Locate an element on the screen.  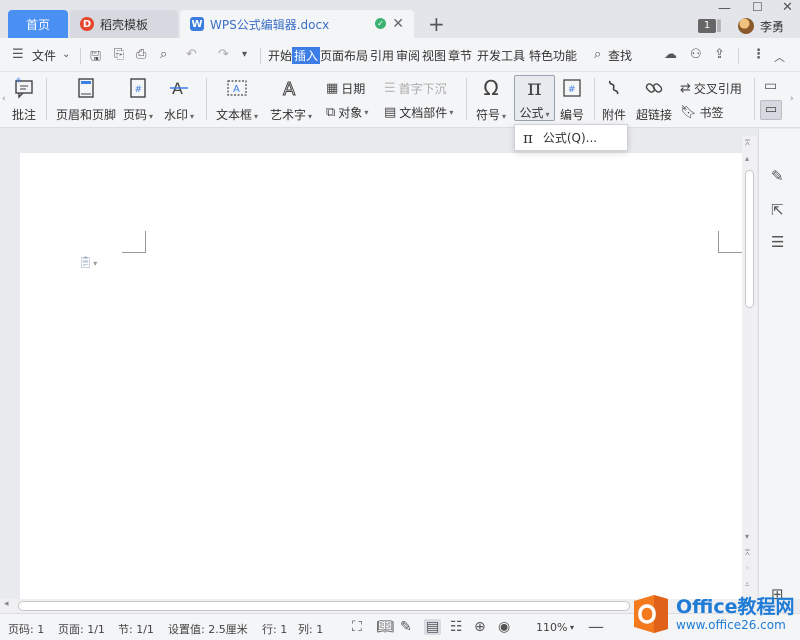
tab-references: 引用 is located at coordinates (382, 55).